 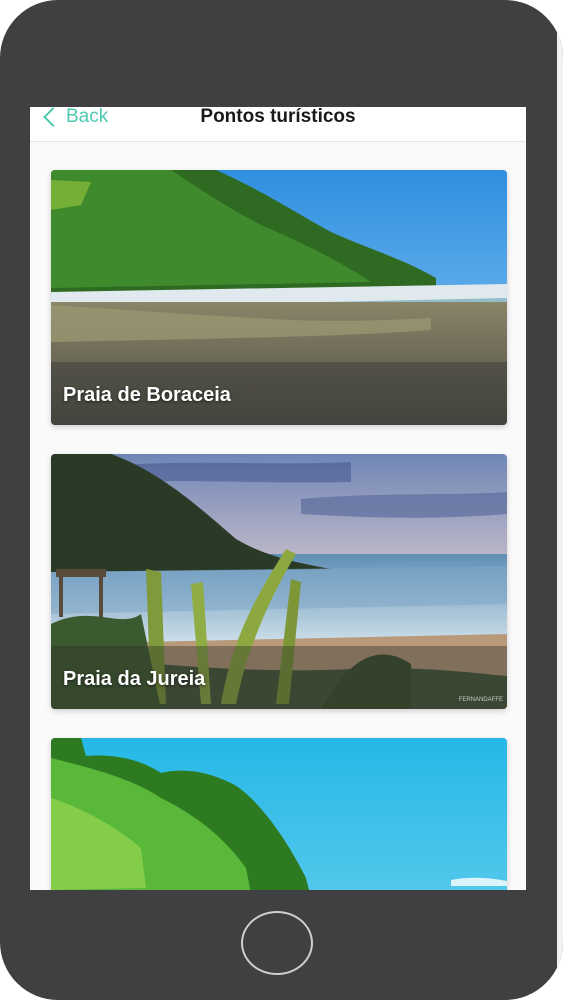 I want to click on beach-photo-third, so click(x=279, y=814).